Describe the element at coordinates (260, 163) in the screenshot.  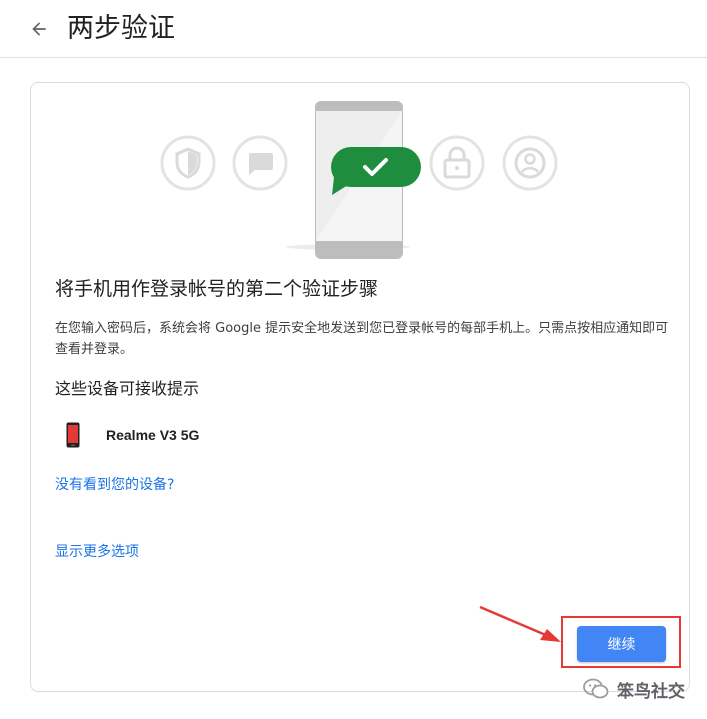
I see `chat-bubble-icon` at that location.